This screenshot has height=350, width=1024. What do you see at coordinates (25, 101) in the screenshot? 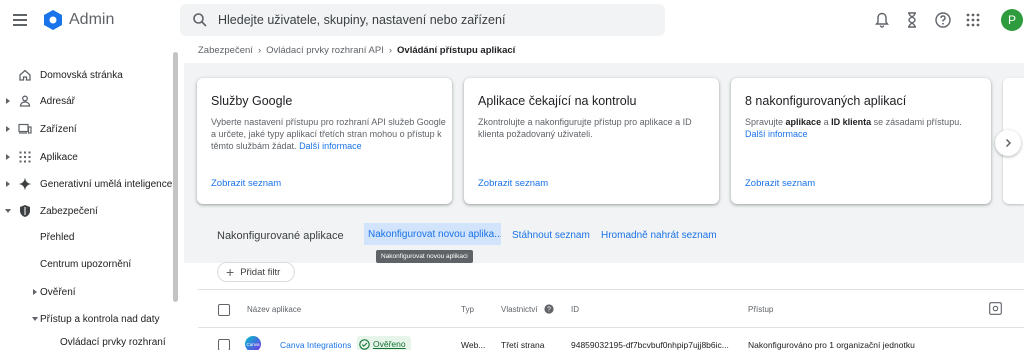
I see `person-icon` at bounding box center [25, 101].